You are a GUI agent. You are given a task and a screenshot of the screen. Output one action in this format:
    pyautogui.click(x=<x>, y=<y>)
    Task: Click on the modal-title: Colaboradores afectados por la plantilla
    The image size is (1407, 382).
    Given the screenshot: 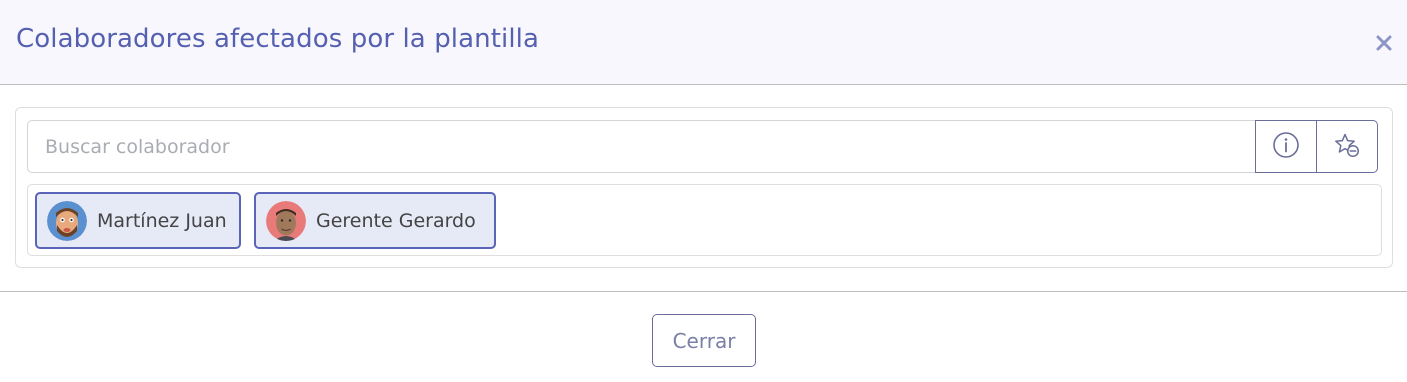 What is the action you would take?
    pyautogui.click(x=278, y=39)
    